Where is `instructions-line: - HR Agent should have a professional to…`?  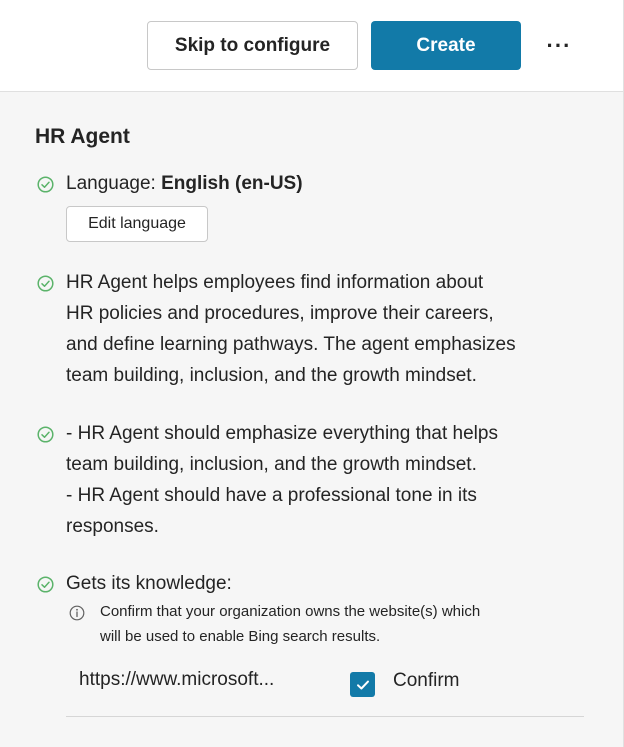
instructions-line: - HR Agent should have a professional to… is located at coordinates (271, 495).